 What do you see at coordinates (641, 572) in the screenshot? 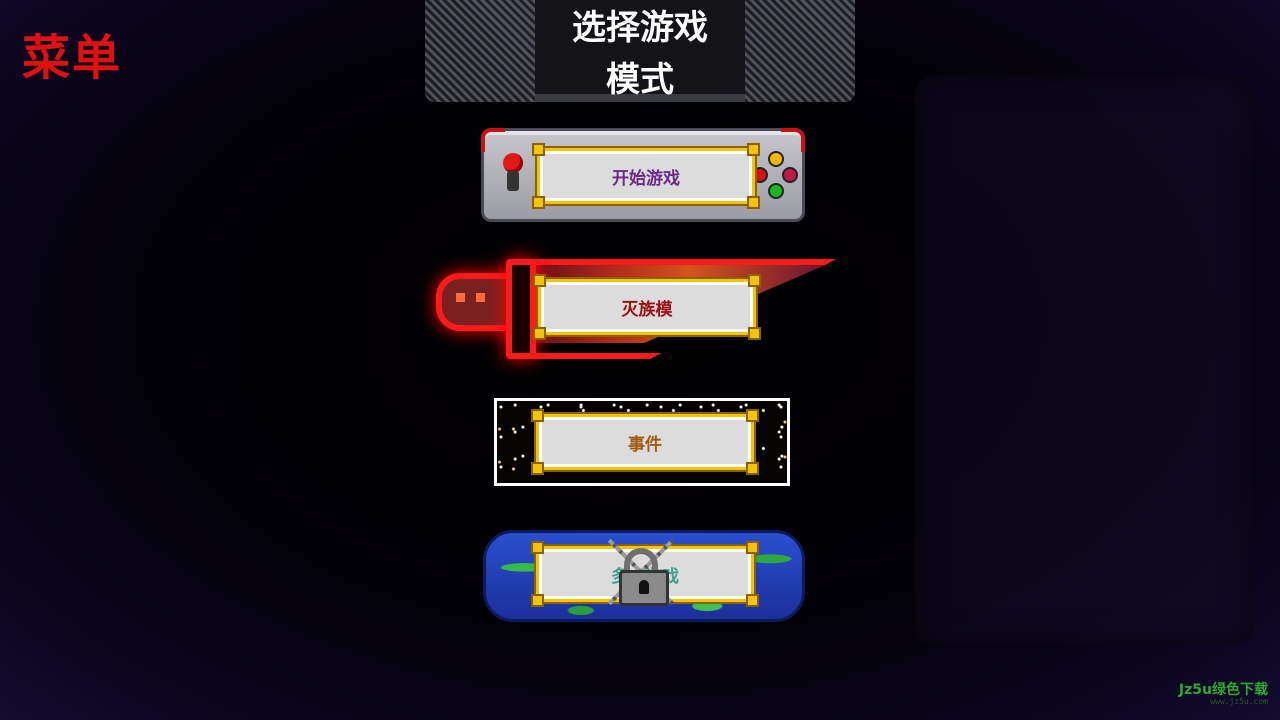
I see `padlock-icon` at bounding box center [641, 572].